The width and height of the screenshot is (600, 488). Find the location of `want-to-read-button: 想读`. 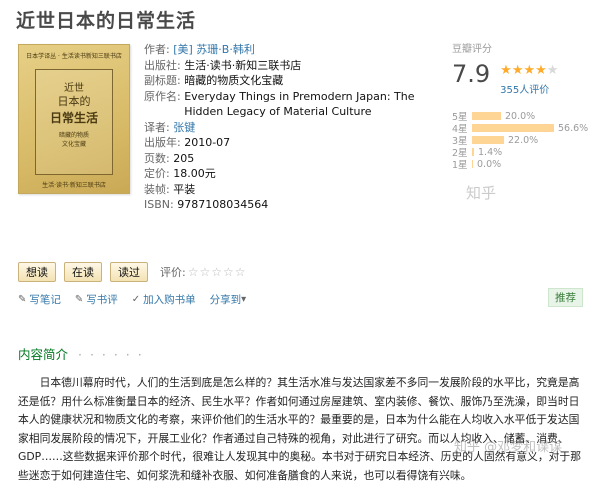

want-to-read-button: 想读 is located at coordinates (37, 272).